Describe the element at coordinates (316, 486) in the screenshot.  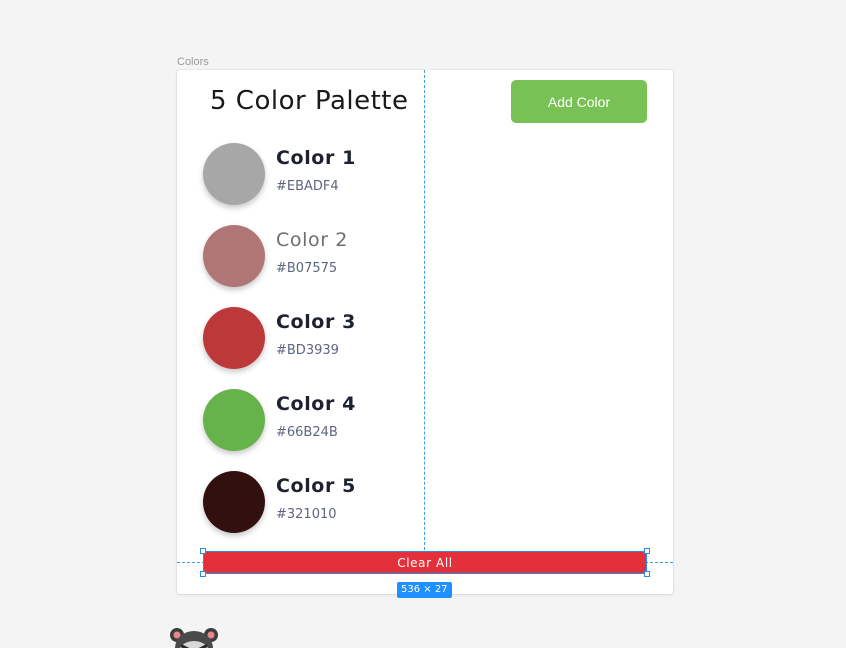
I see `color-name-5: Color 5` at that location.